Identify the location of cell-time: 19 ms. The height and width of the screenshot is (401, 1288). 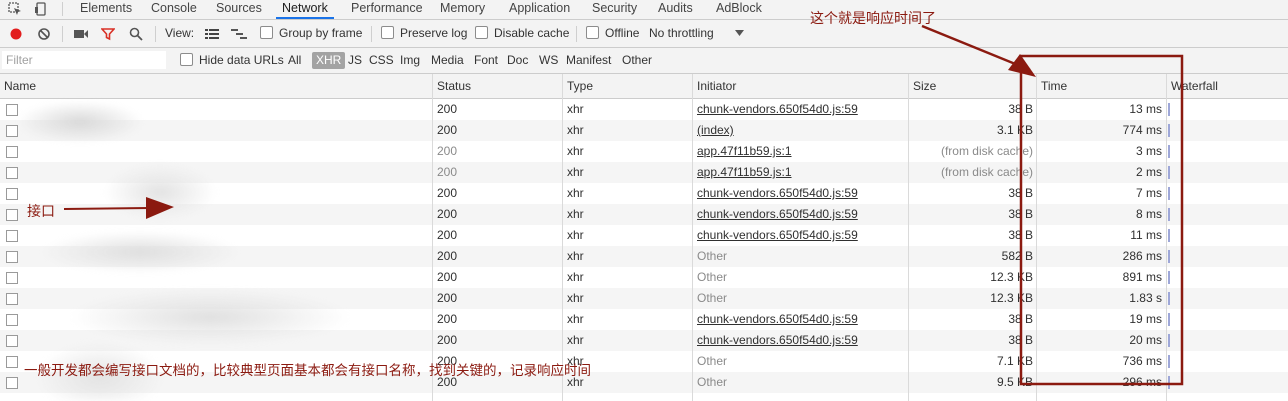
(1145, 319).